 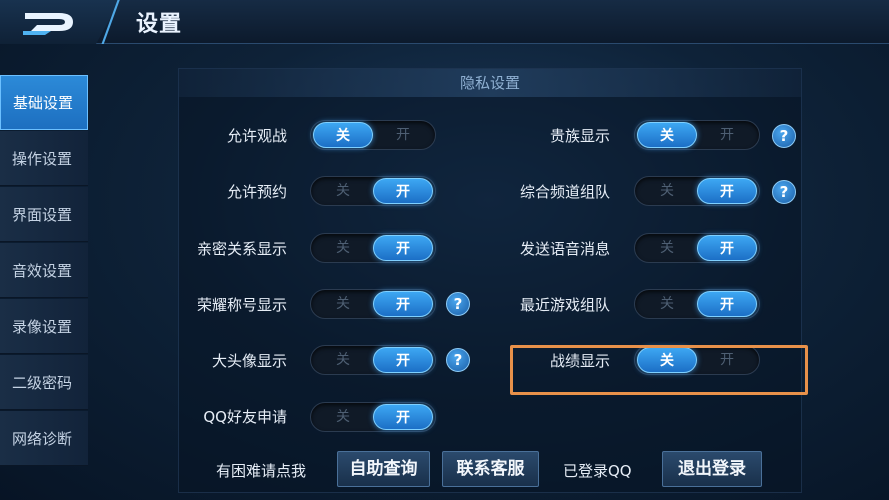 What do you see at coordinates (256, 136) in the screenshot?
I see `setting-label-allow-spectate: 允许观战` at bounding box center [256, 136].